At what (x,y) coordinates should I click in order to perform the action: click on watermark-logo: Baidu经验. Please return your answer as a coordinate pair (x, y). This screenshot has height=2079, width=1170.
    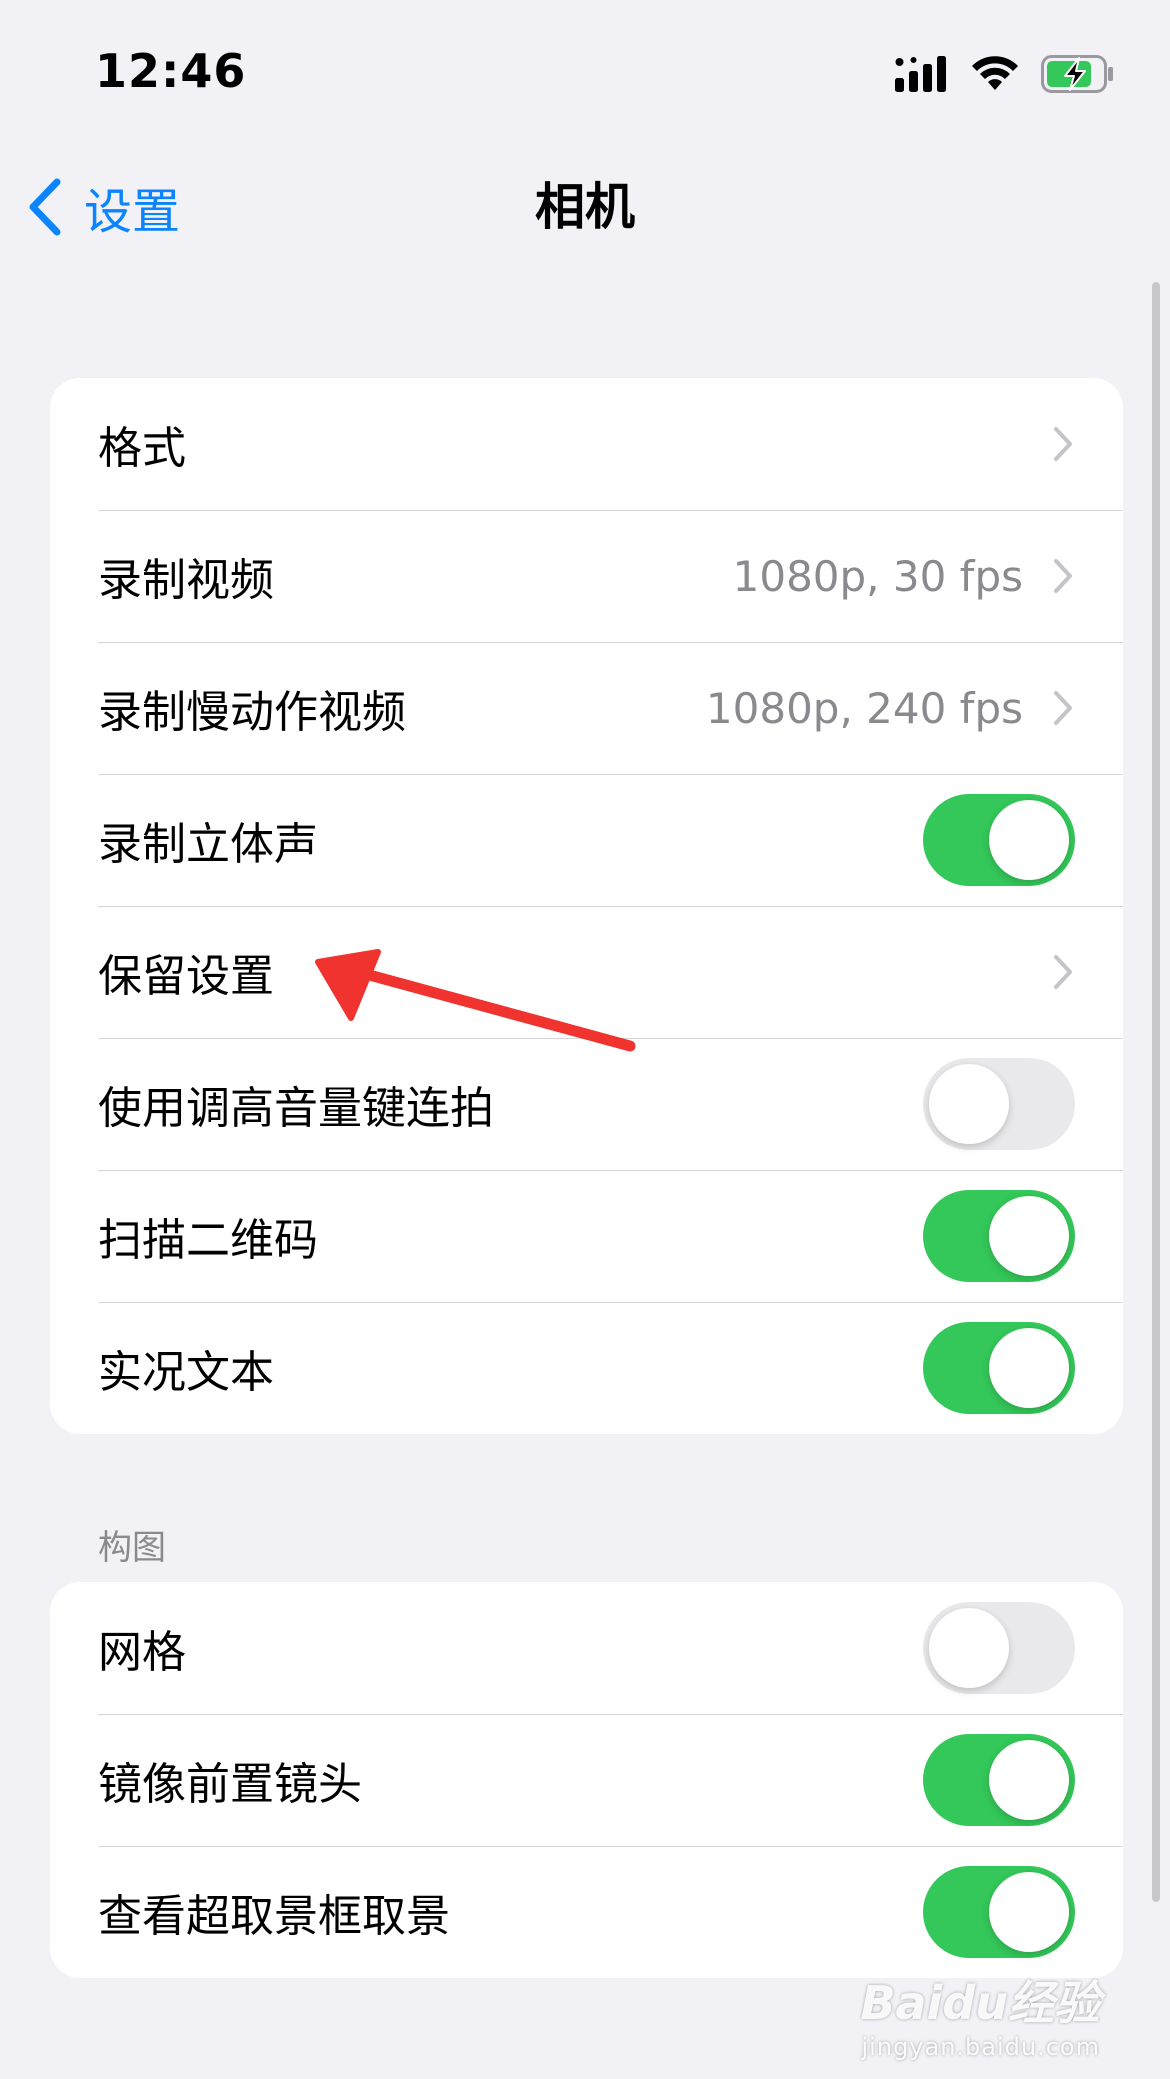
    Looking at the image, I should click on (980, 2003).